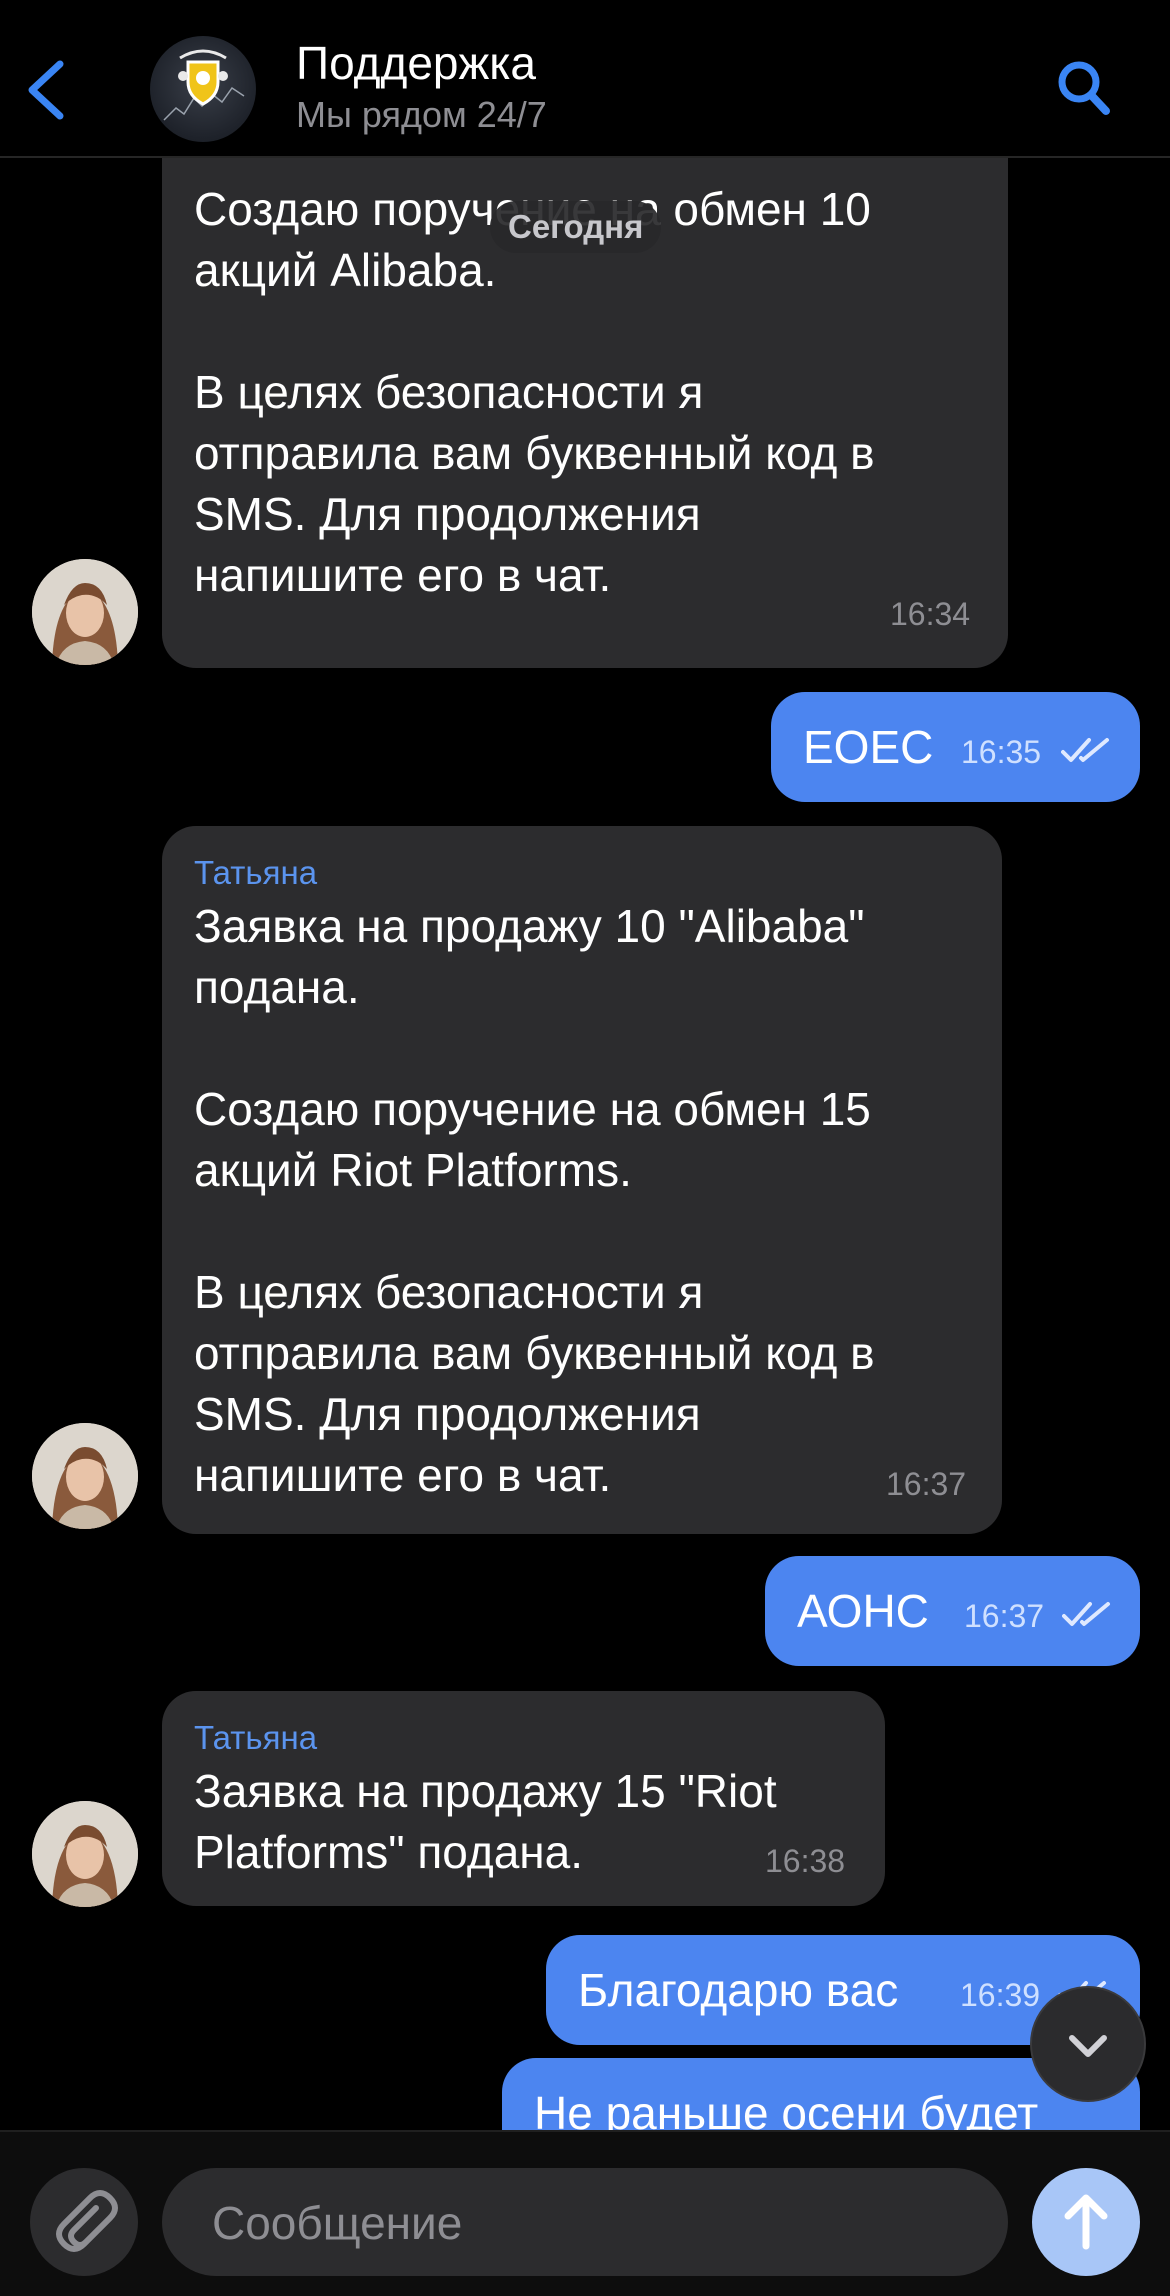 Image resolution: width=1170 pixels, height=2296 pixels. What do you see at coordinates (87, 2221) in the screenshot?
I see `paperclip-icon` at bounding box center [87, 2221].